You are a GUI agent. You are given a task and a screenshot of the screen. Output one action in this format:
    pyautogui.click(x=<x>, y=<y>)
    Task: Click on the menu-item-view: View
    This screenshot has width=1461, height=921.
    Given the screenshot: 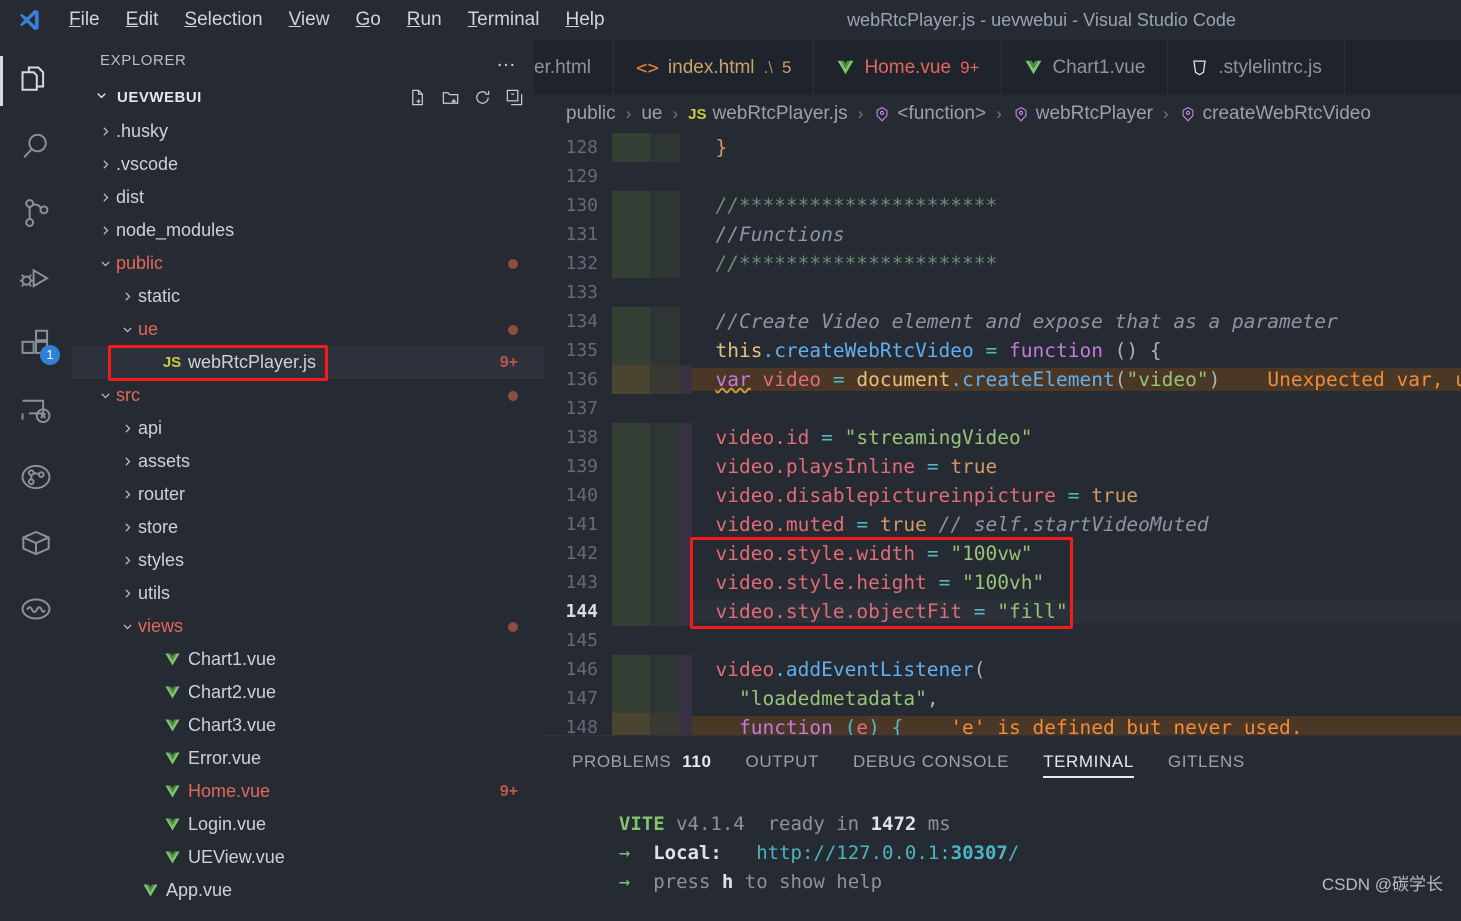 What is the action you would take?
    pyautogui.click(x=309, y=20)
    